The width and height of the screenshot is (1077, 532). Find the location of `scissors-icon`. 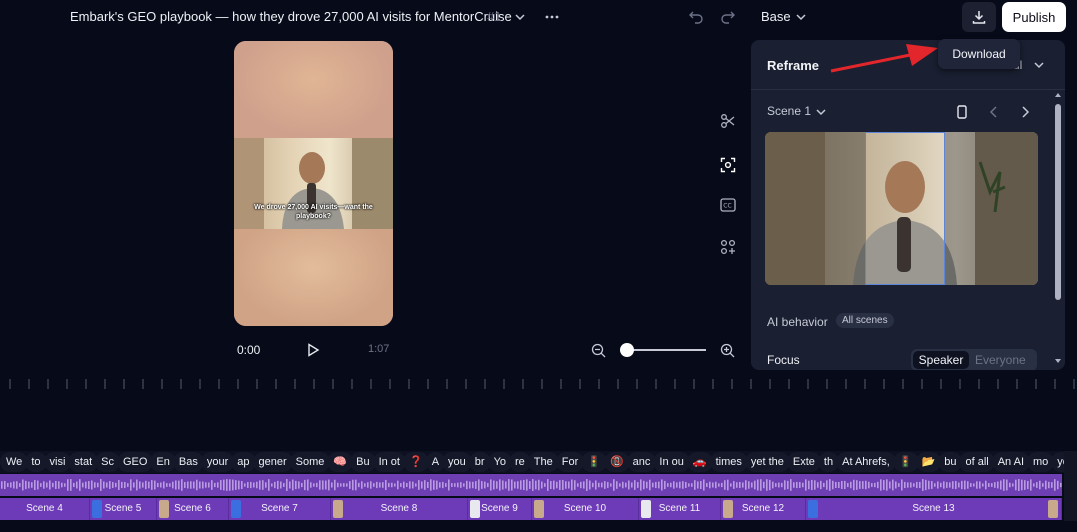

scissors-icon is located at coordinates (728, 121).